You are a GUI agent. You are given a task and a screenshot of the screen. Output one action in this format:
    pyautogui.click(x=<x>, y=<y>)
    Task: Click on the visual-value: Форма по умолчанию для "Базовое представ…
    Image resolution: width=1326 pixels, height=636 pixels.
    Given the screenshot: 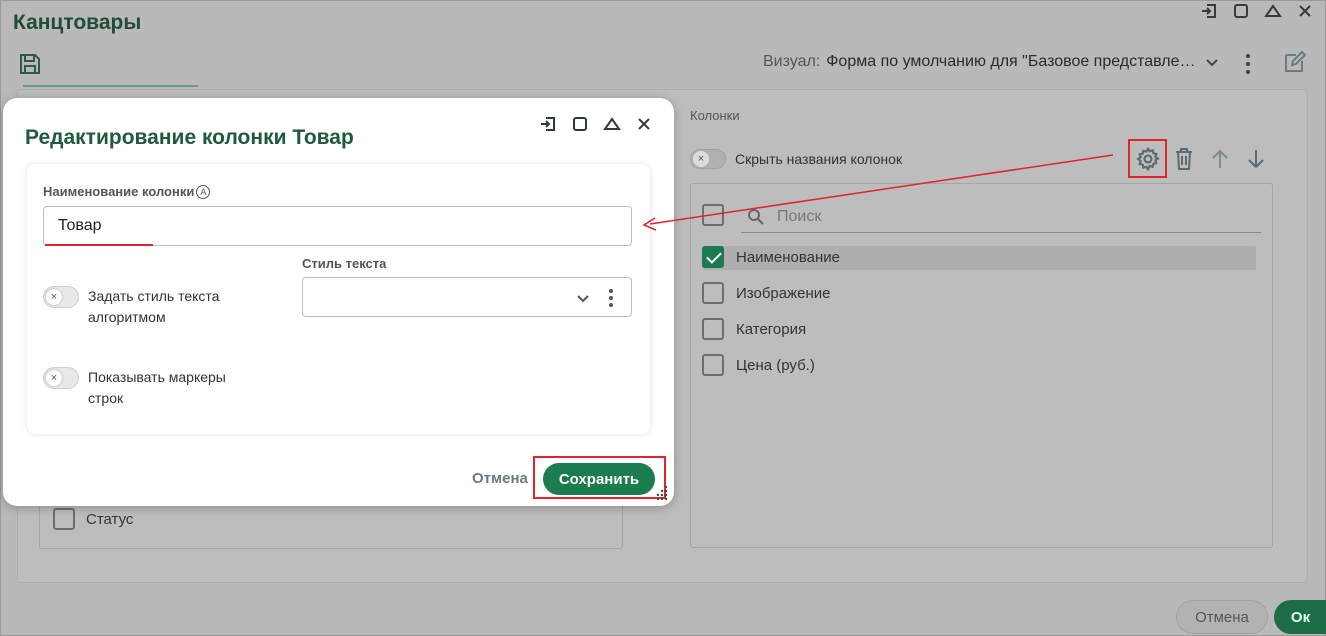 What is the action you would take?
    pyautogui.click(x=1011, y=61)
    